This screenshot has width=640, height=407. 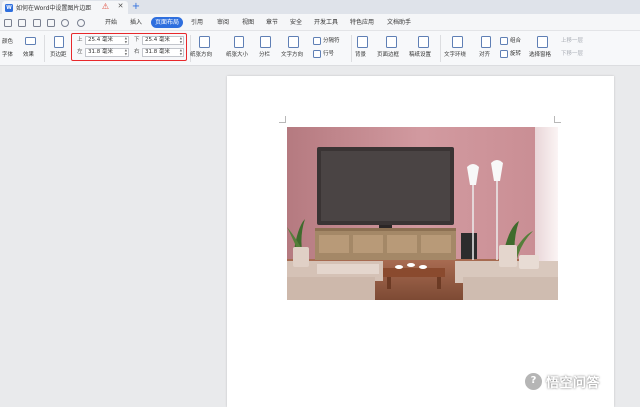 I want to click on rotate-icon, so click(x=504, y=54).